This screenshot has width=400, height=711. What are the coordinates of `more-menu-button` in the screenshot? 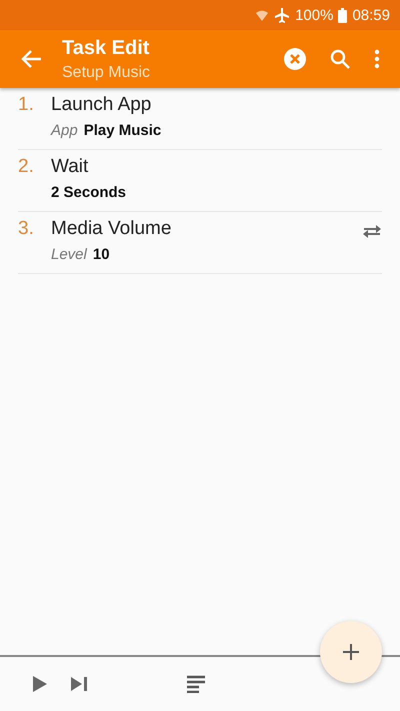 It's located at (377, 59).